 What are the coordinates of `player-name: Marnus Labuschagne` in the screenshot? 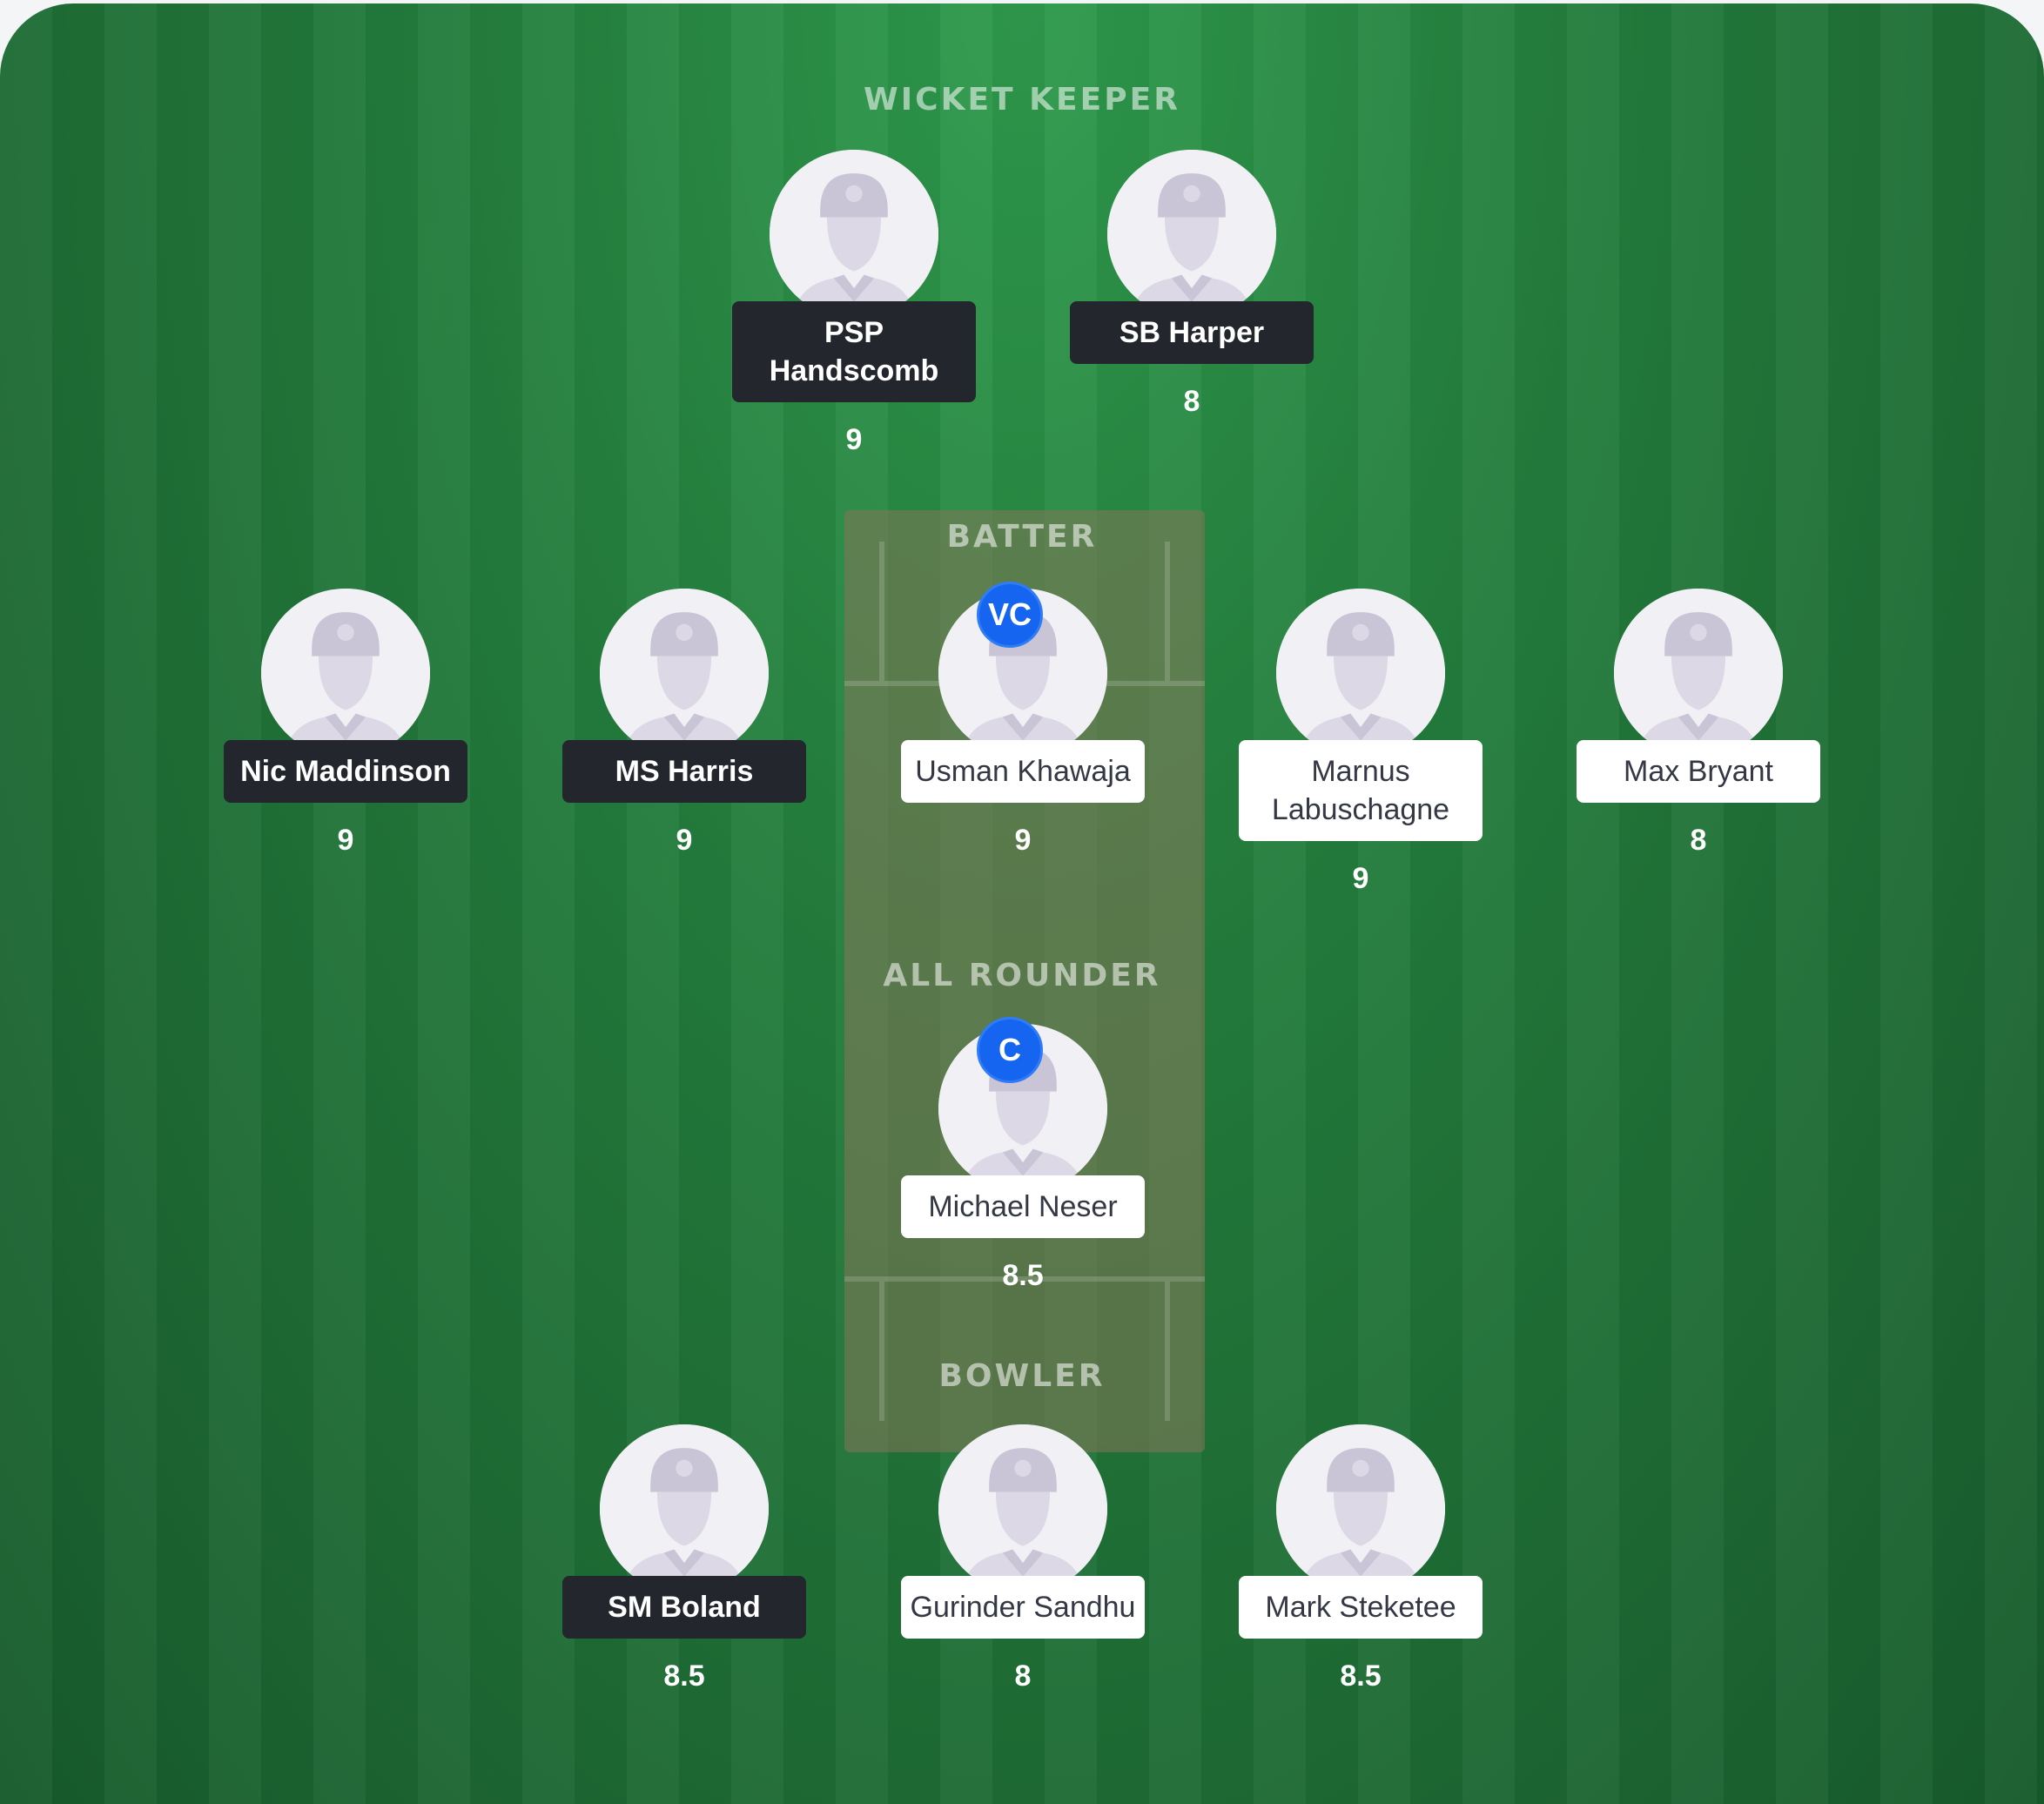 It's located at (1361, 790).